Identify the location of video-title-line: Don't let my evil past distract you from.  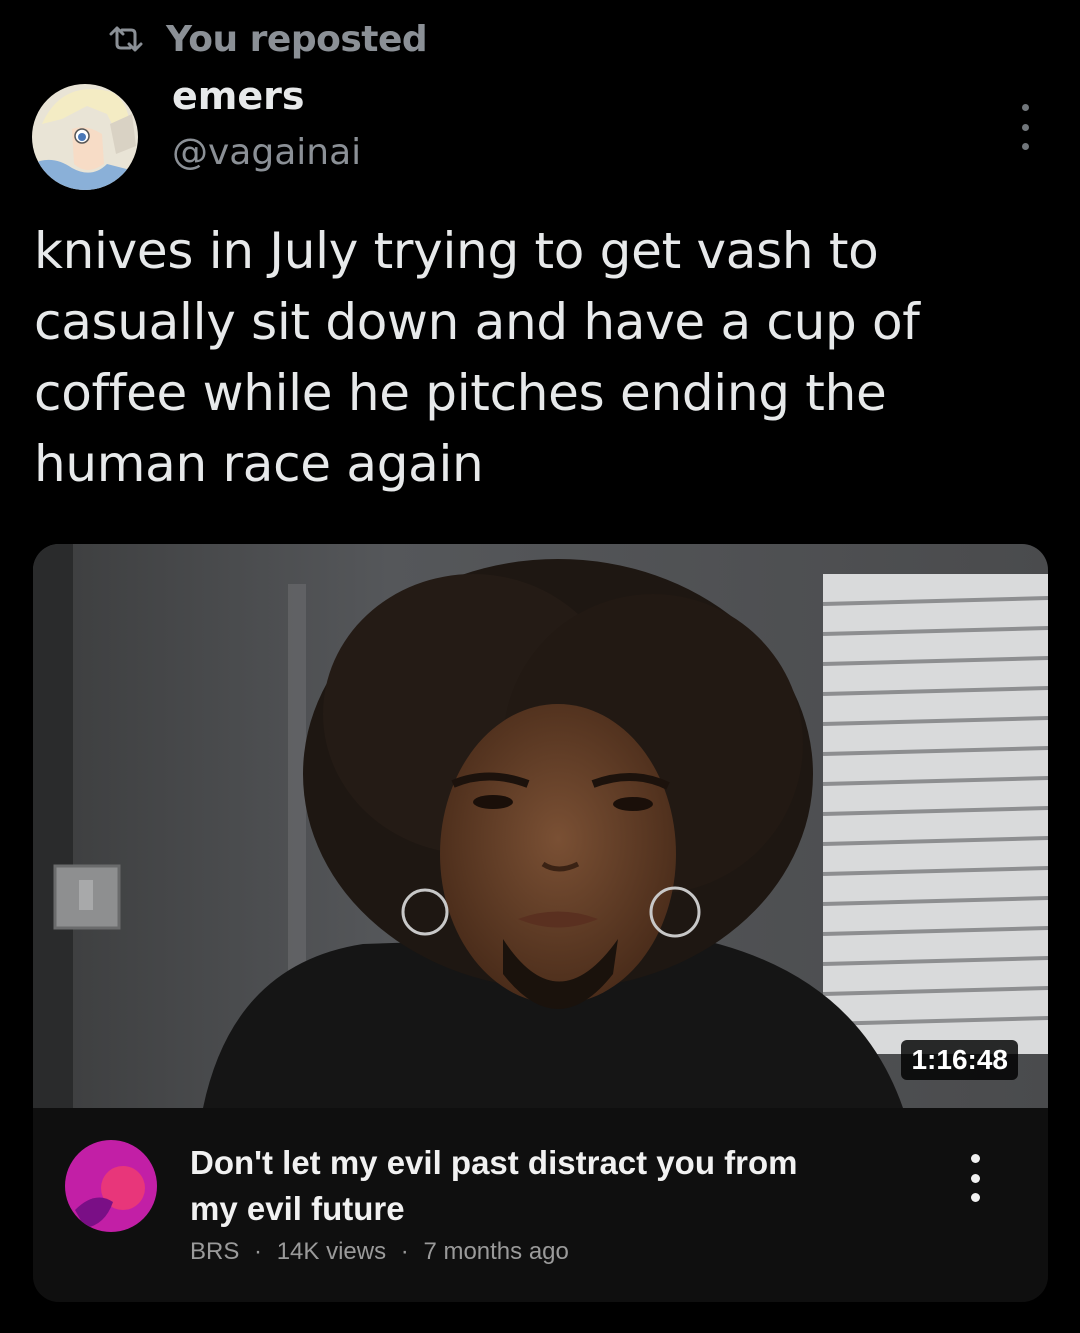
(494, 1162).